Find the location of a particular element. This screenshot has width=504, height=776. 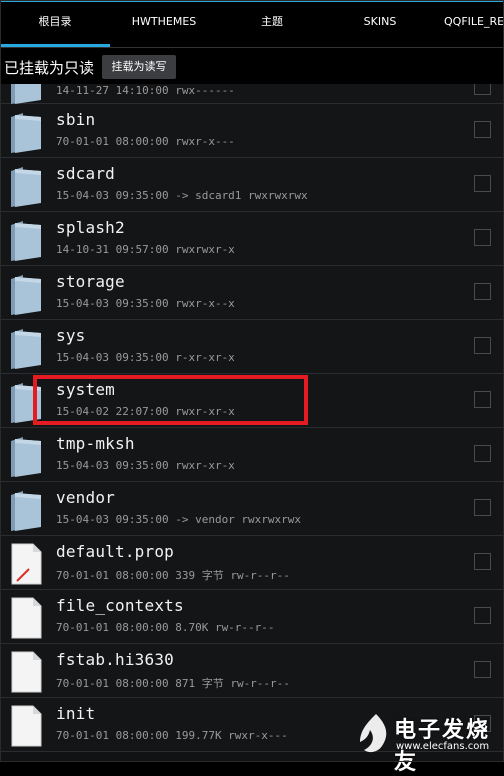

file-meta: 15-04-03 09:35:00 r-xr-xr-x is located at coordinates (145, 357).